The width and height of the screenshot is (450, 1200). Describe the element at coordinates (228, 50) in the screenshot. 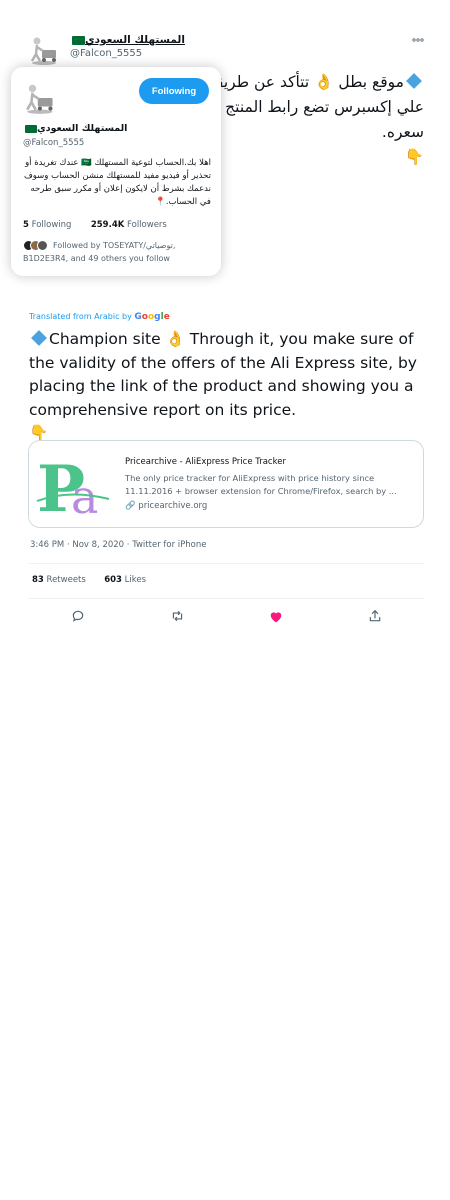

I see `tweet-header: المستهلك السعودي @Falcon_5555` at that location.